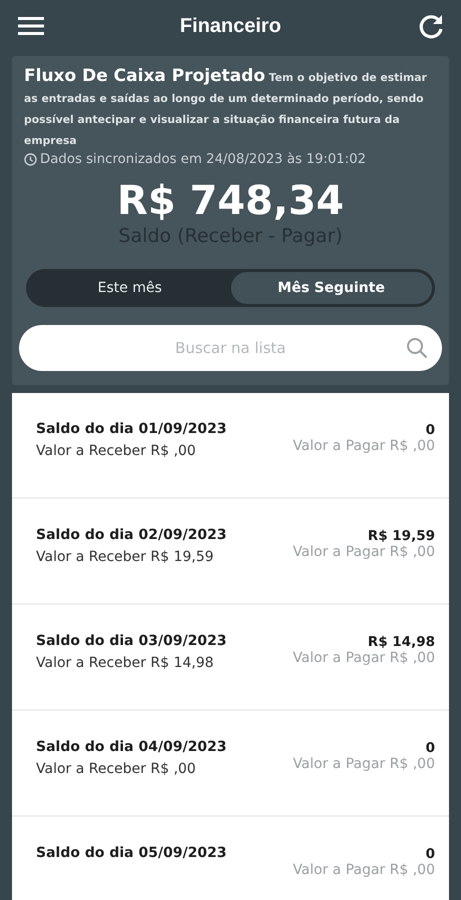 The height and width of the screenshot is (900, 461). I want to click on month-tab: Mês Seguinte, so click(331, 288).